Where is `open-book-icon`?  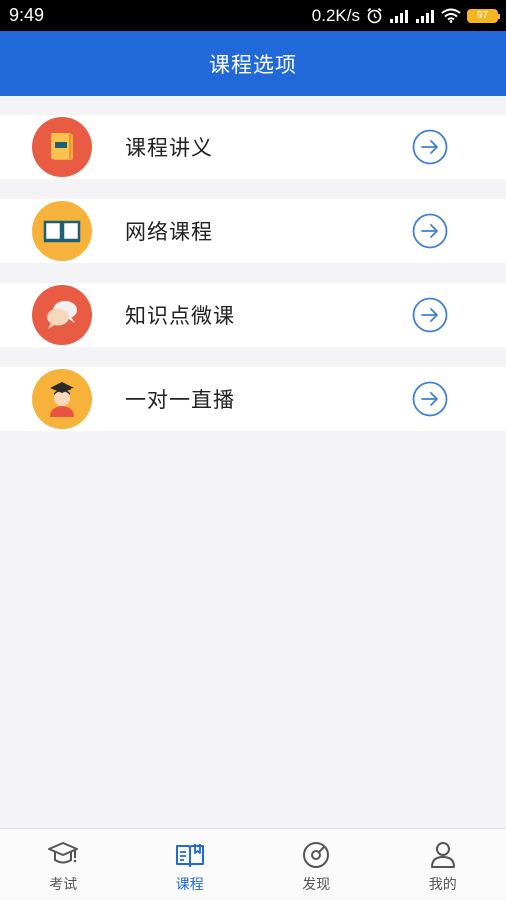
open-book-icon is located at coordinates (62, 231).